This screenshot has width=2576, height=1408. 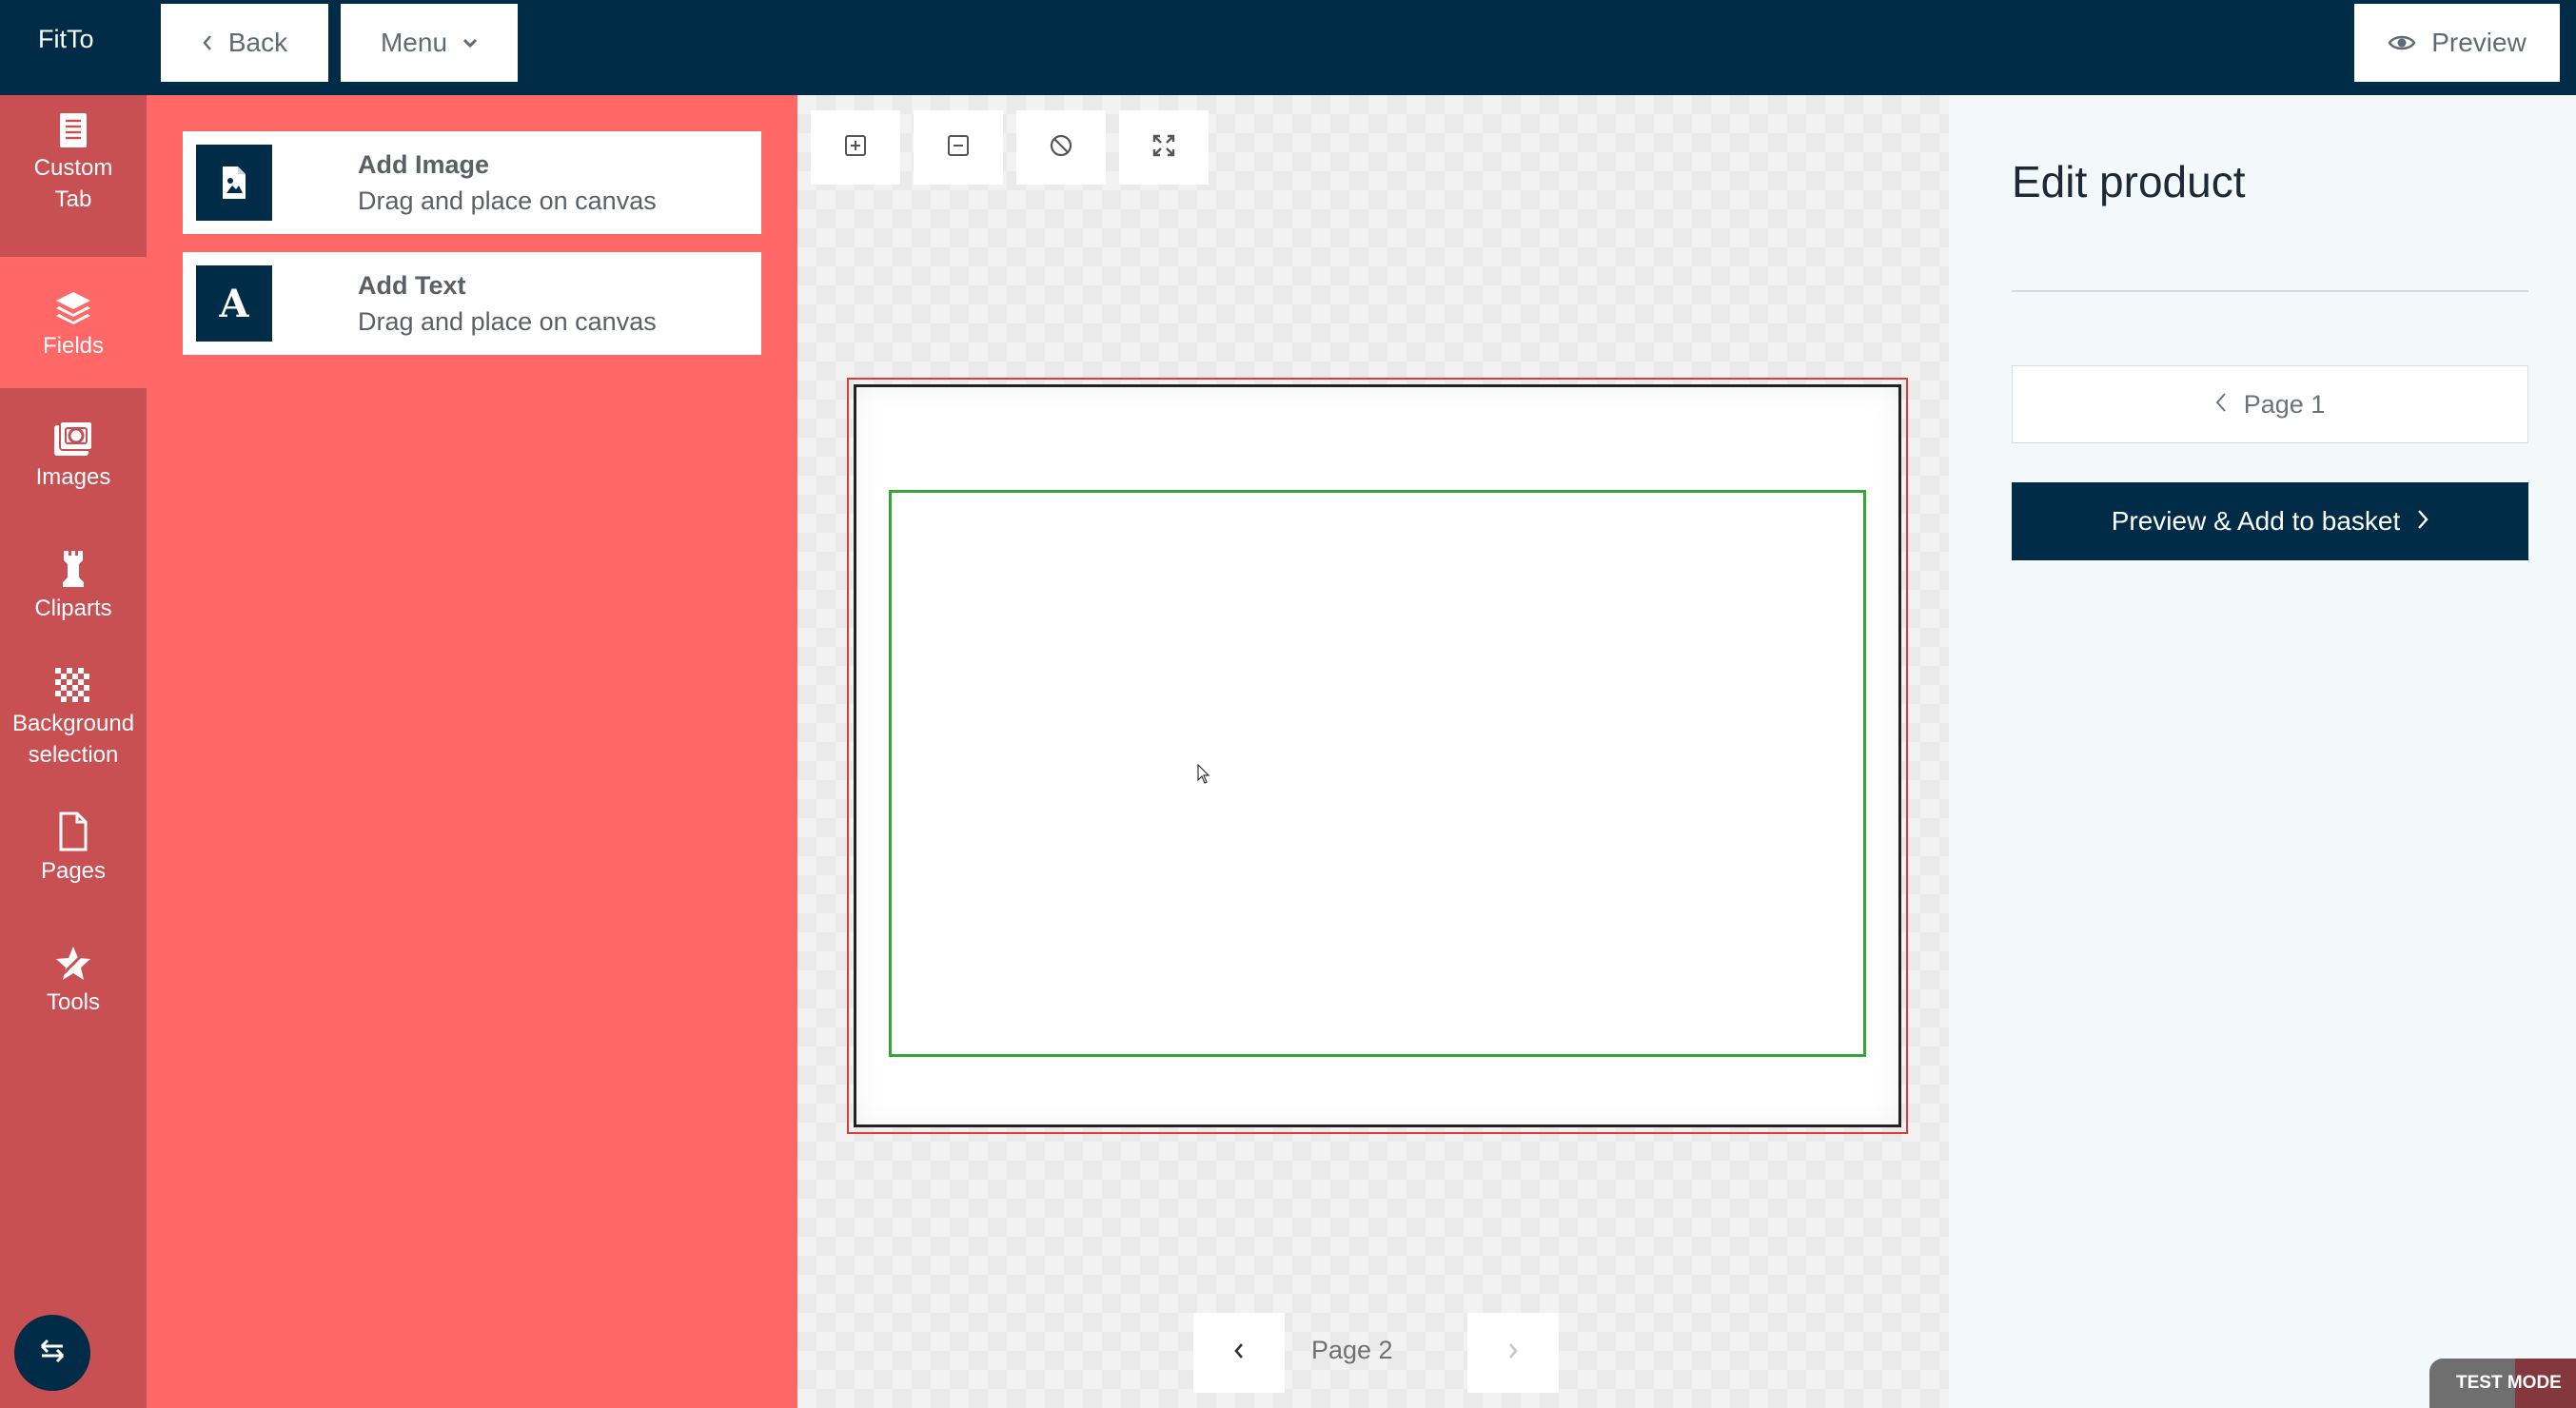 I want to click on page-1-button: Page 1, so click(x=2270, y=404).